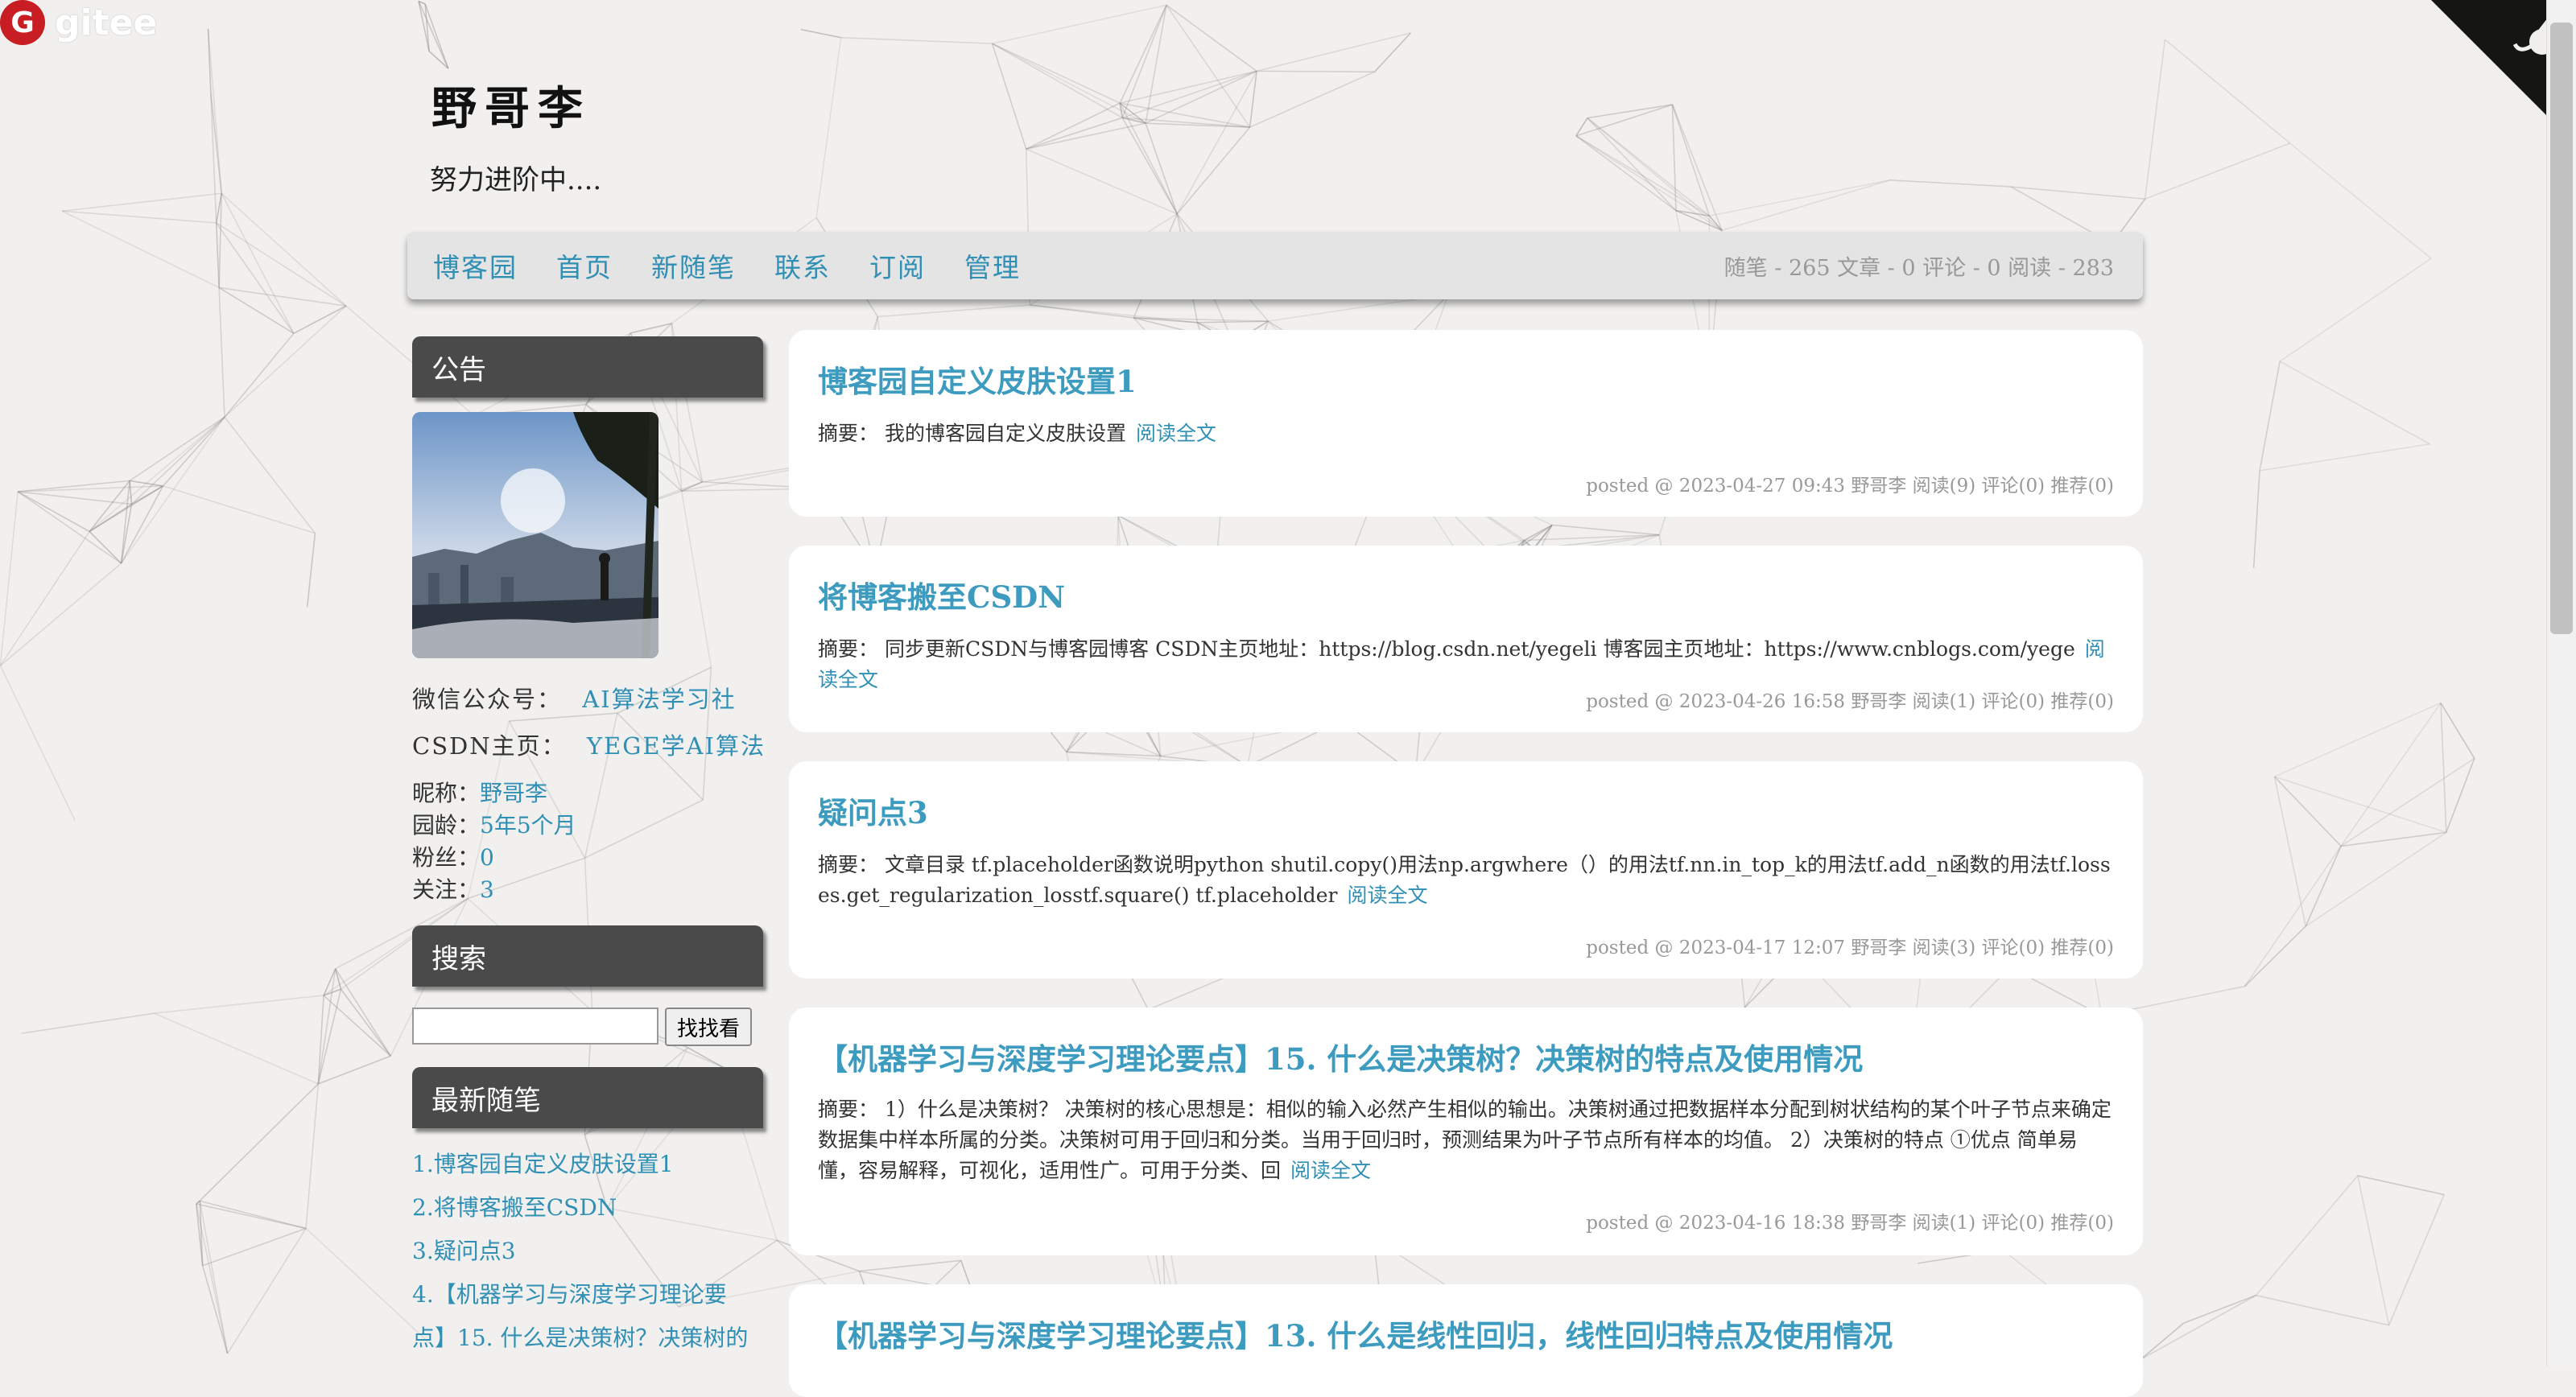  Describe the element at coordinates (676, 746) in the screenshot. I see `csdn-link: YEGE学AI算法` at that location.